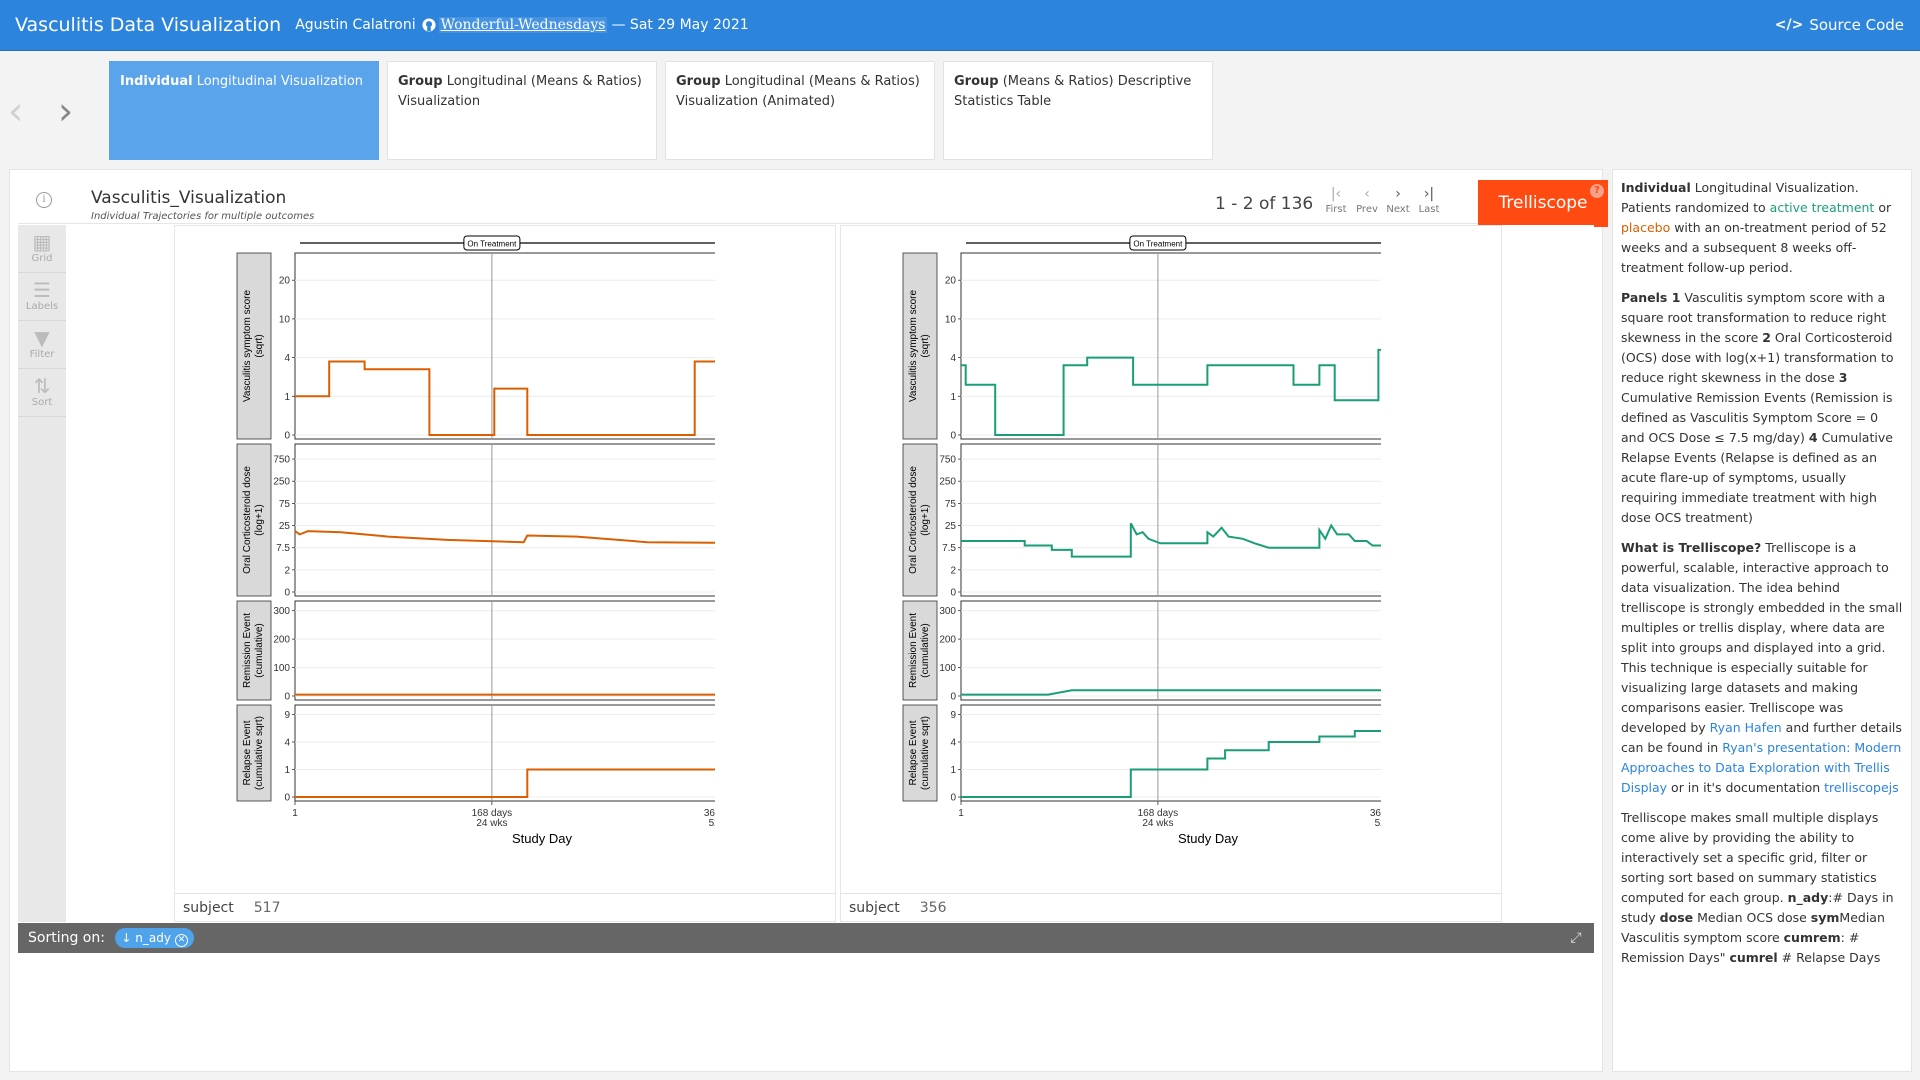 The image size is (1920, 1080). Describe the element at coordinates (1597, 191) in the screenshot. I see `help-icon: ?` at that location.